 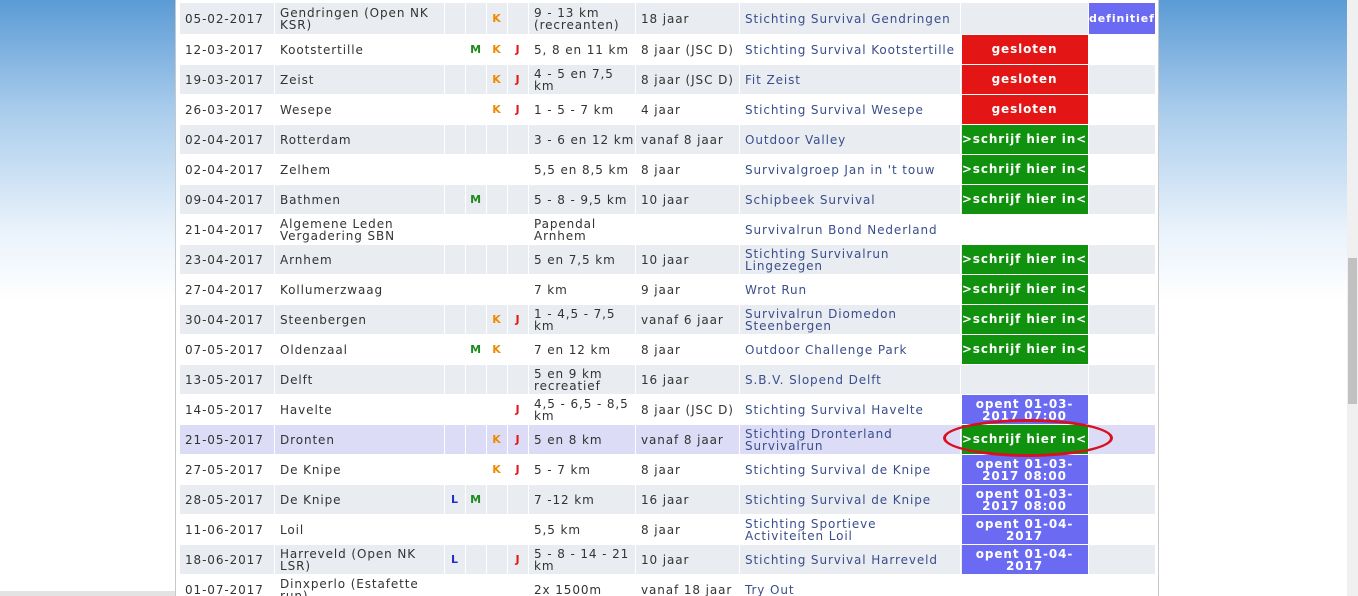 I want to click on status-badge: definitief, so click(x=1122, y=18).